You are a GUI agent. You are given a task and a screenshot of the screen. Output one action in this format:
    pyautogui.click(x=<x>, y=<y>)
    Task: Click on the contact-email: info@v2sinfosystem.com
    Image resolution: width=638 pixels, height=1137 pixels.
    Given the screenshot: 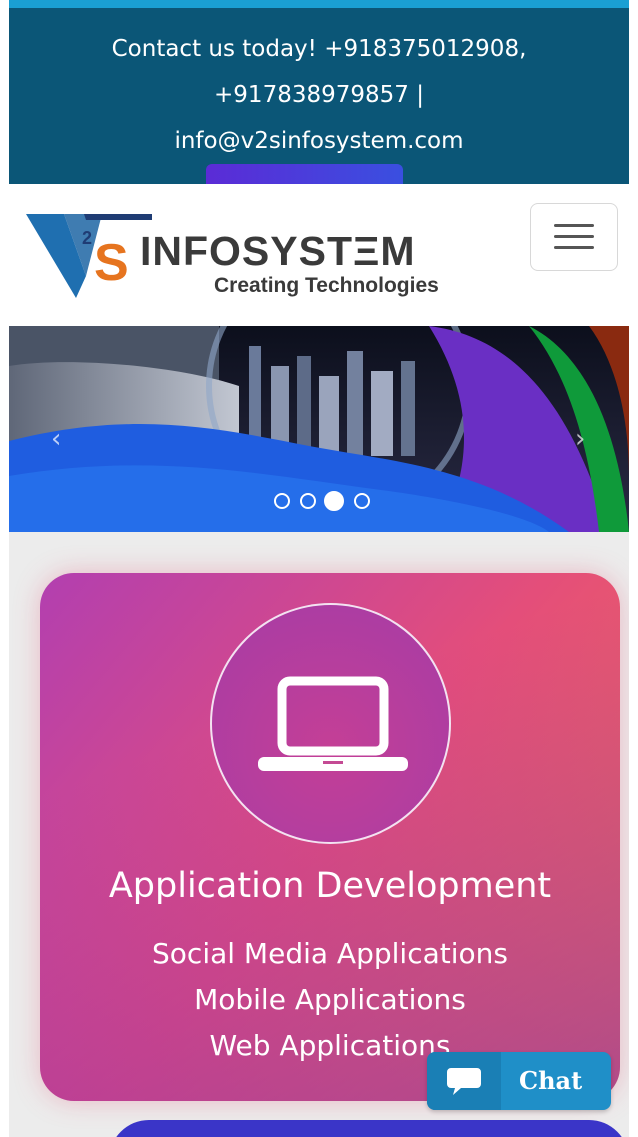 What is the action you would take?
    pyautogui.click(x=319, y=141)
    